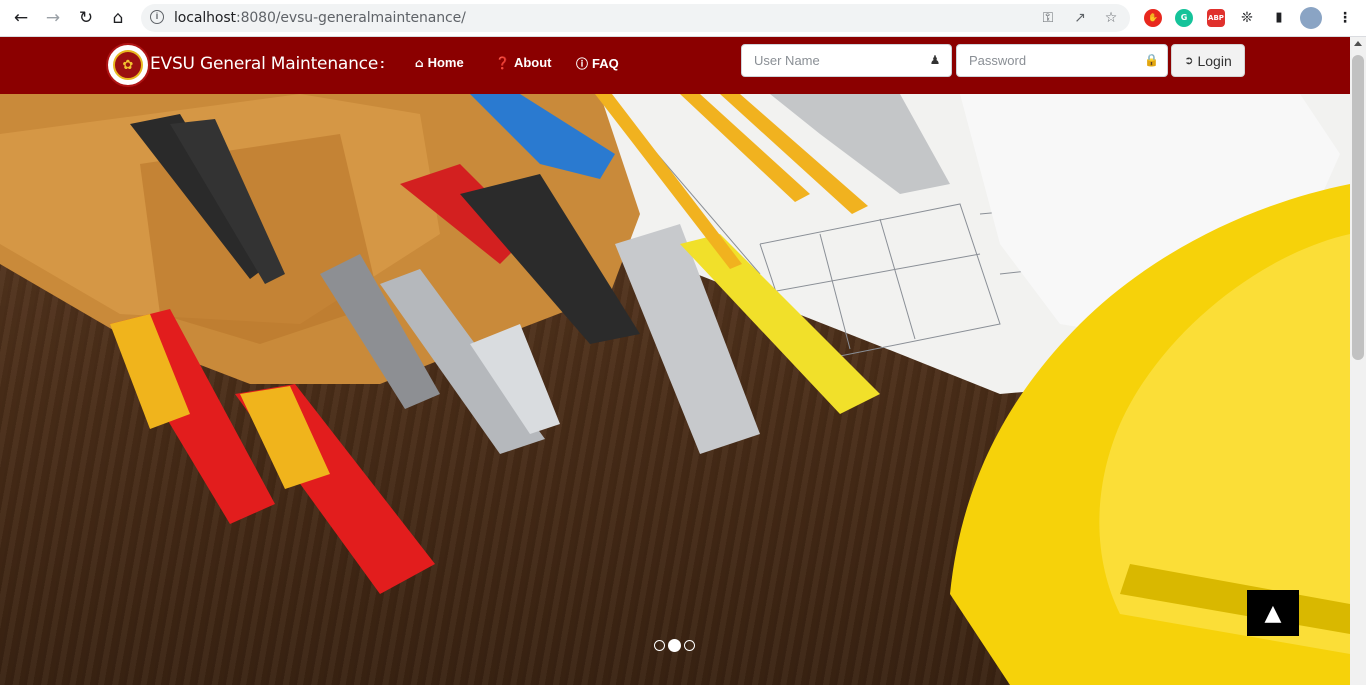  What do you see at coordinates (419, 62) in the screenshot?
I see `home-icon: ⌂` at bounding box center [419, 62].